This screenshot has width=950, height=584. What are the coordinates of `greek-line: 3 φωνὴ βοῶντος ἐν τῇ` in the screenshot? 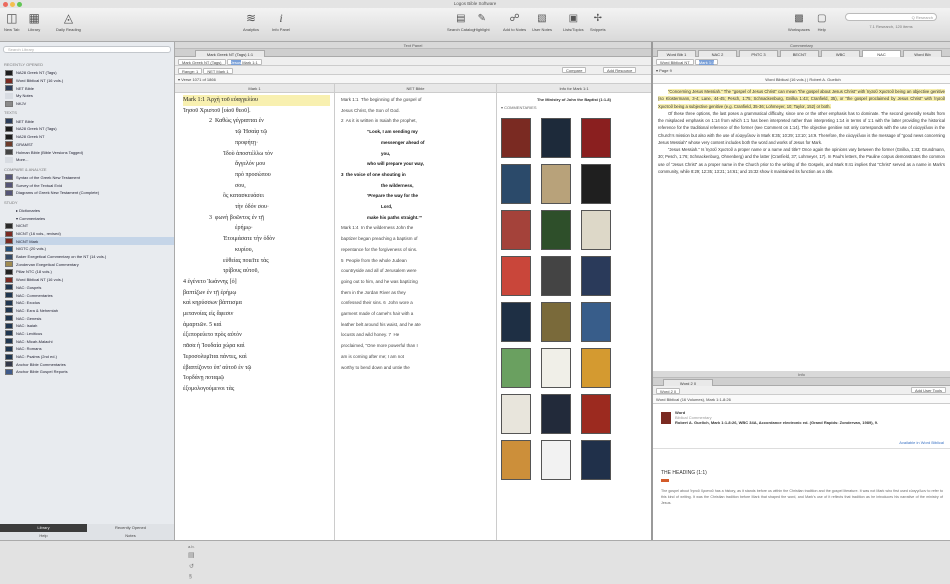 It's located at (256, 218).